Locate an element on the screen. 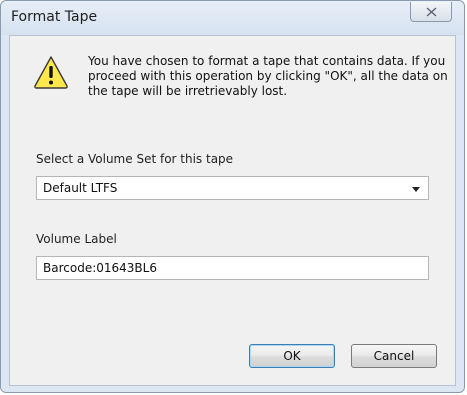 This screenshot has width=467, height=395. volume-set-selected-value: Default LTFS is located at coordinates (80, 188).